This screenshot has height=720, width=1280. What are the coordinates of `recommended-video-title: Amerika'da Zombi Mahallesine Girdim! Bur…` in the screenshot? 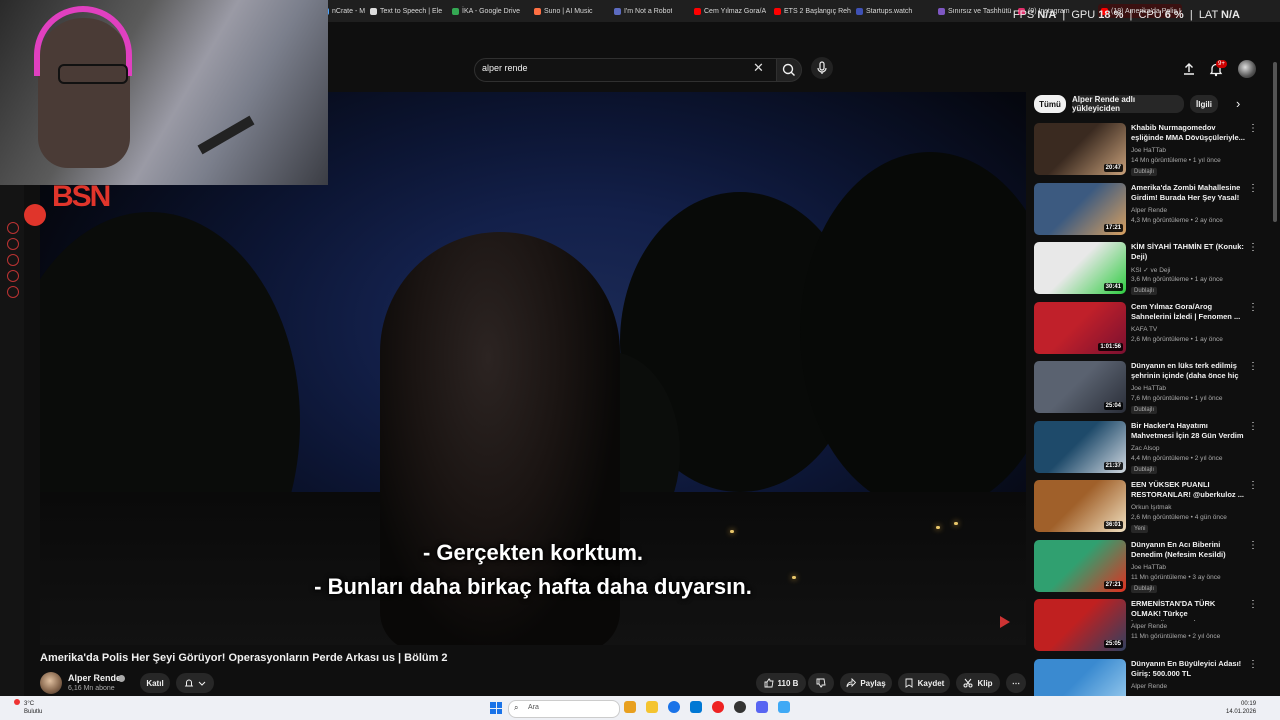 It's located at (1188, 194).